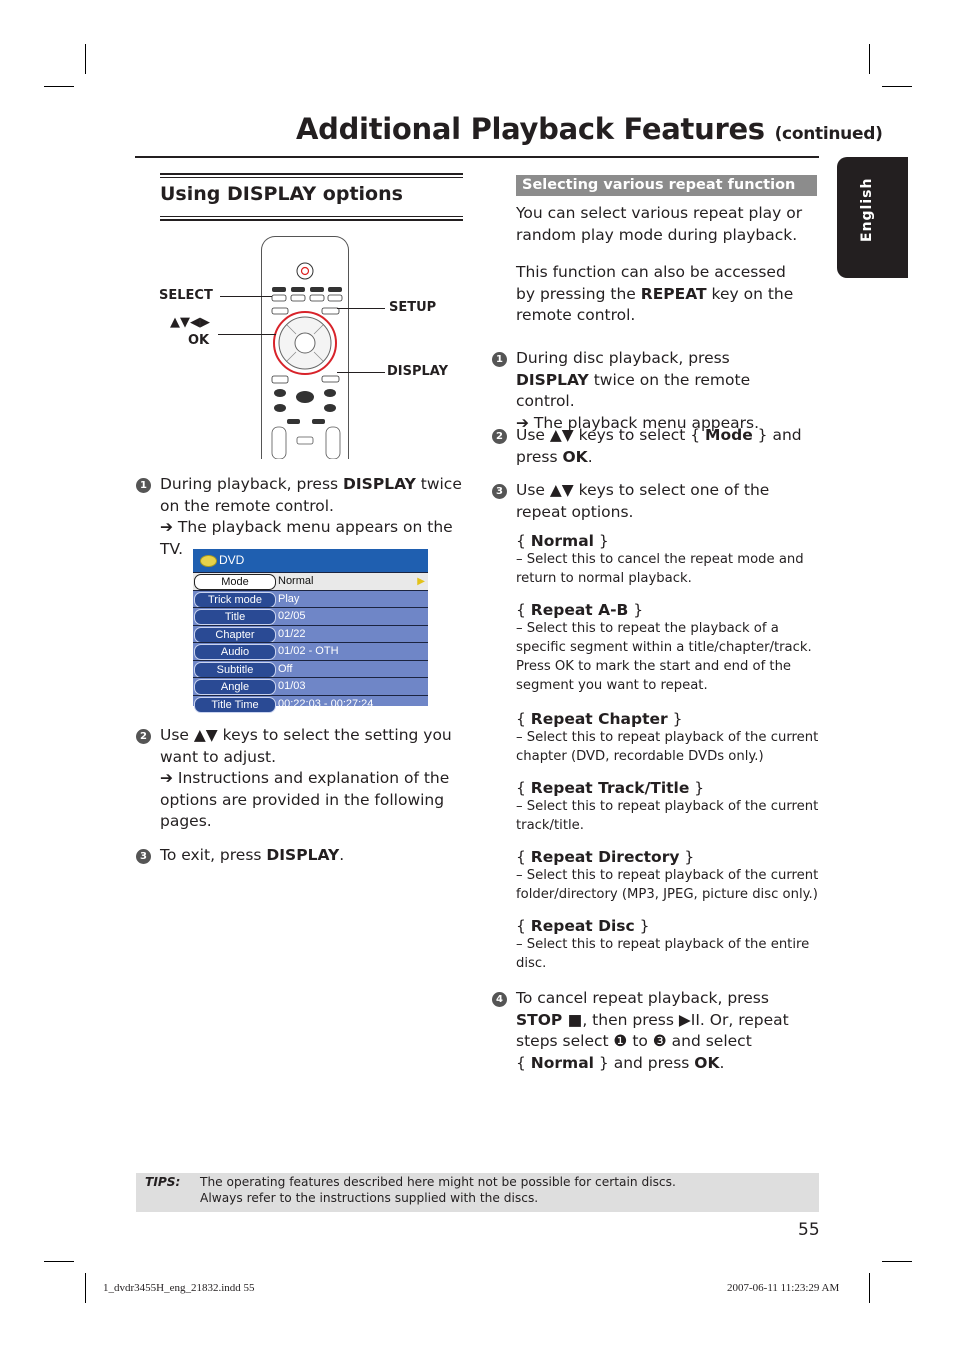  Describe the element at coordinates (235, 669) in the screenshot. I see `menu-row-label: Subtitle` at that location.